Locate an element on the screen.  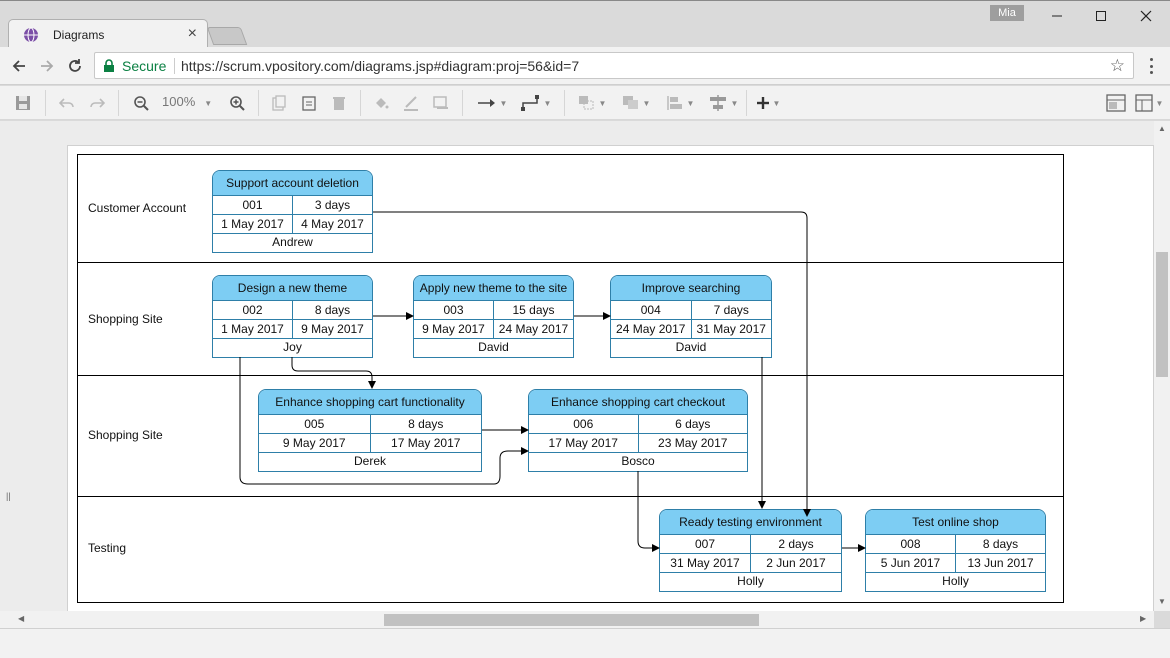
minimize-icon is located at coordinates (1057, 16).